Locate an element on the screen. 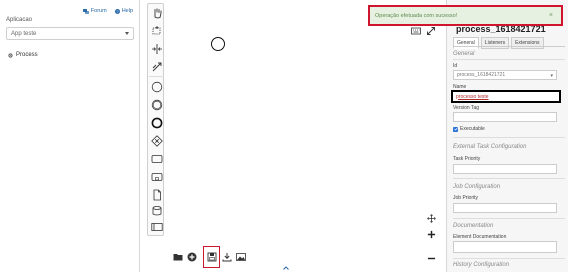  app-select: App teste is located at coordinates (70, 33).